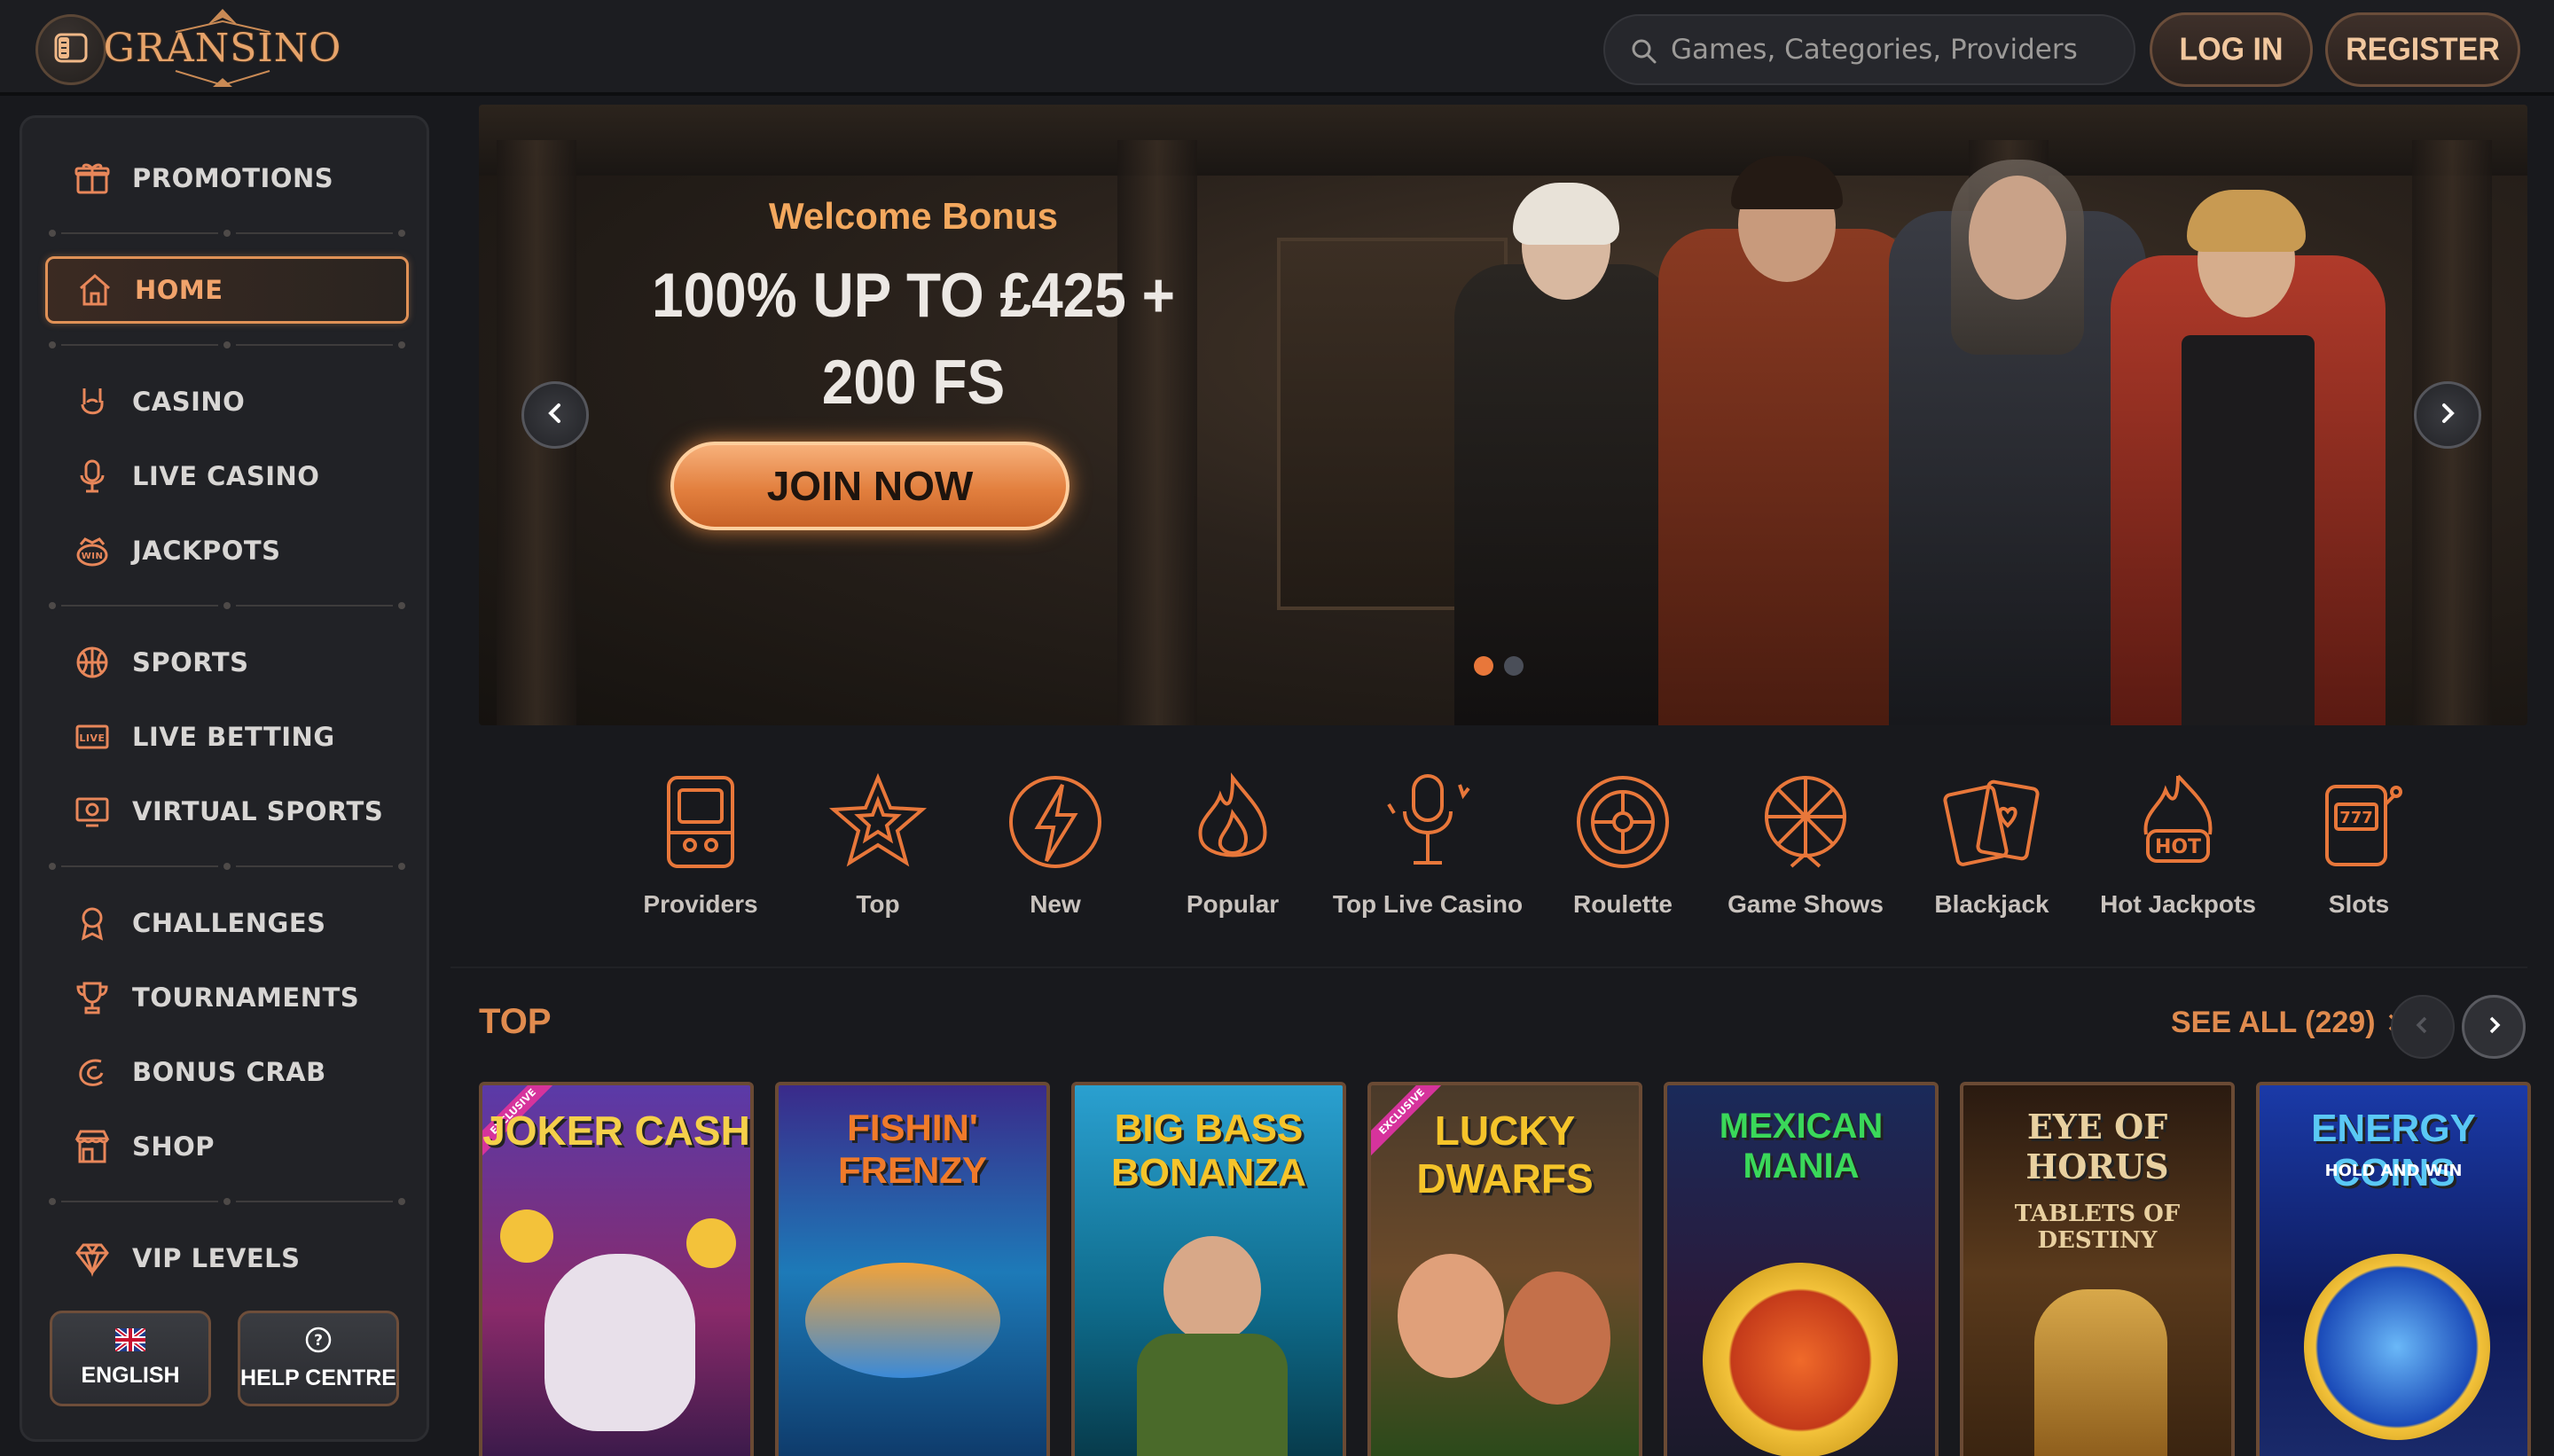  Describe the element at coordinates (1208, 1150) in the screenshot. I see `game-title: BIG BASS BONANZA` at that location.